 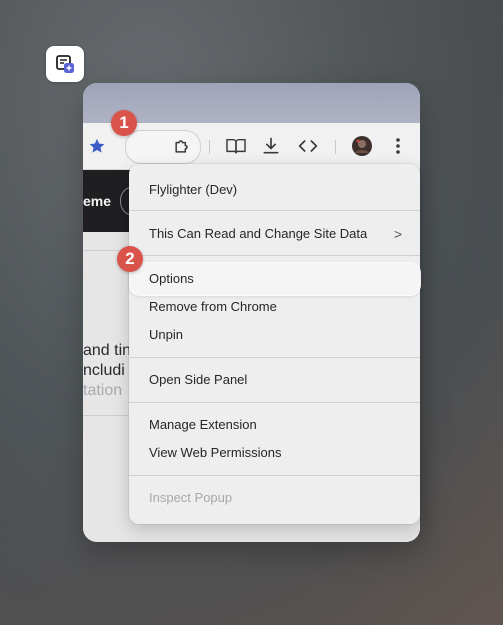 I want to click on star-icon, so click(x=97, y=146).